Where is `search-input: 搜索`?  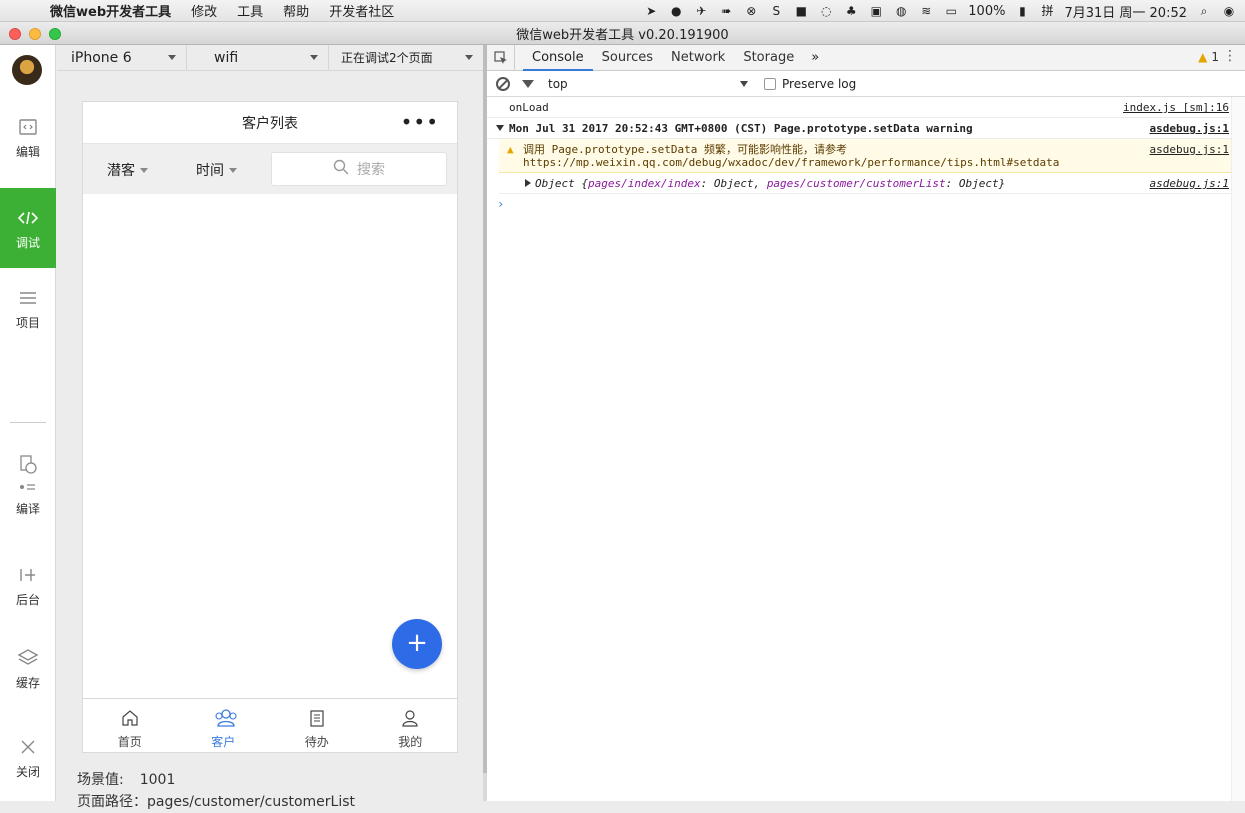
search-input: 搜索 is located at coordinates (359, 169).